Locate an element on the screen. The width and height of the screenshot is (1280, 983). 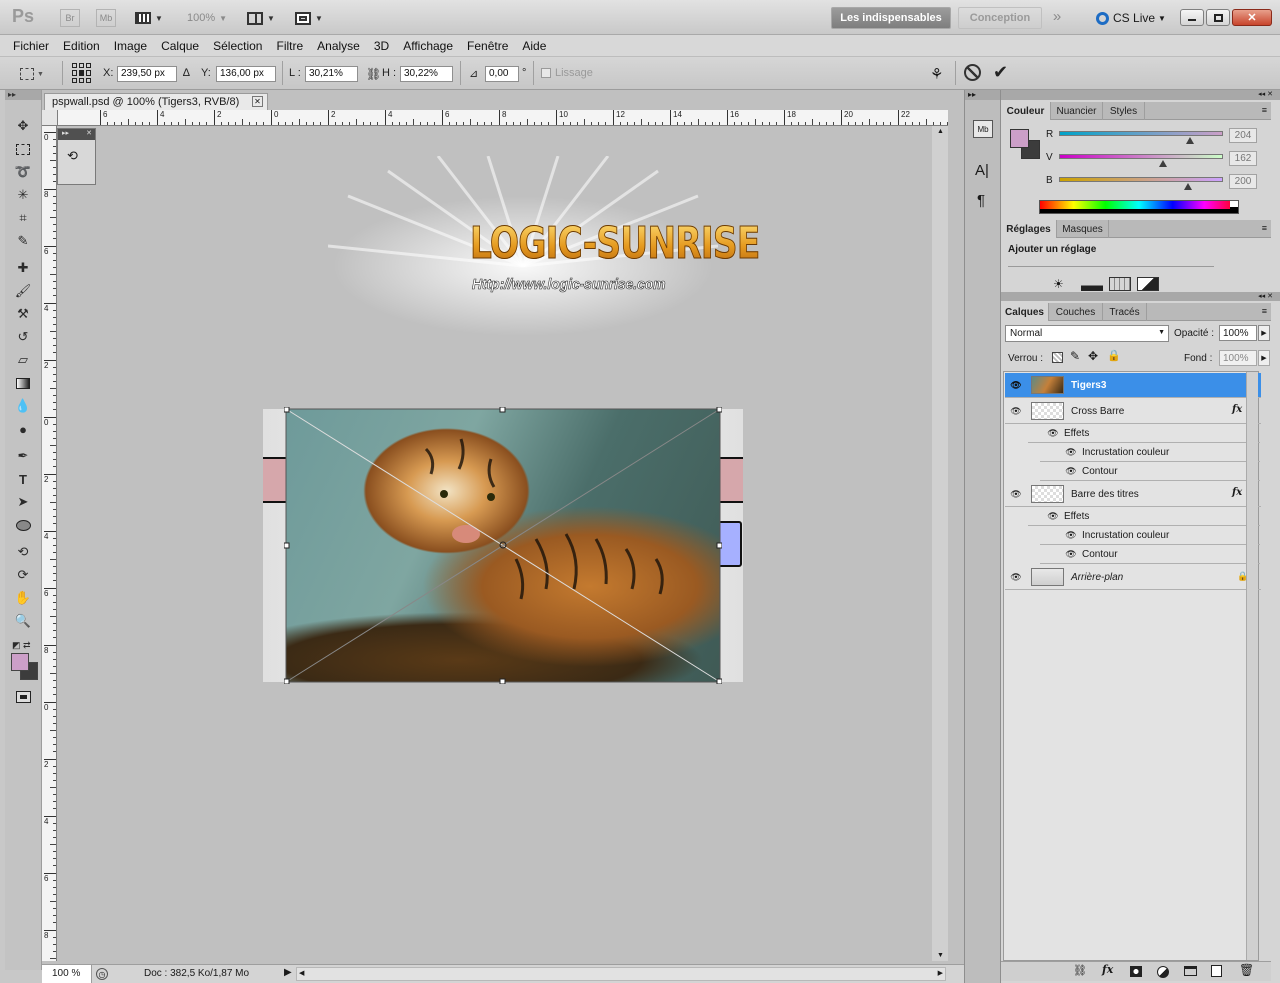
clone-stamp-tool-icon: ⚒ is located at coordinates (23, 314).